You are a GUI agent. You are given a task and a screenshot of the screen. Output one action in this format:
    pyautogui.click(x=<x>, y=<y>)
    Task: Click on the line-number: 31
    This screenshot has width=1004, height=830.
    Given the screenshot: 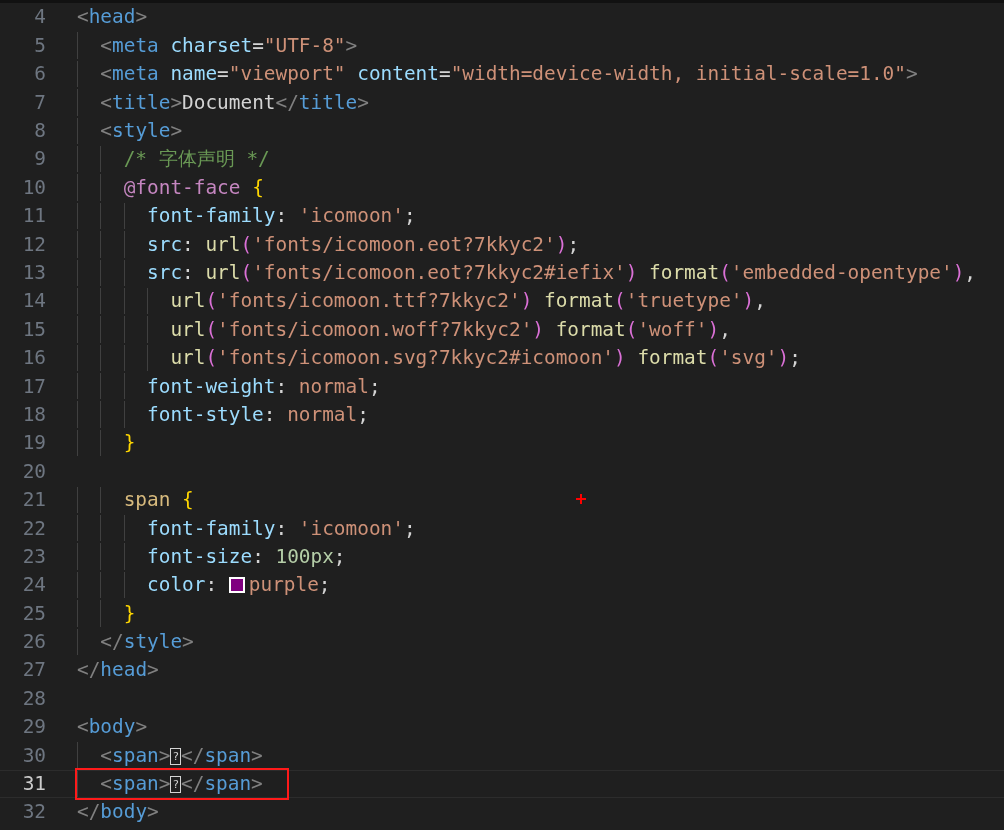 What is the action you would take?
    pyautogui.click(x=33, y=784)
    